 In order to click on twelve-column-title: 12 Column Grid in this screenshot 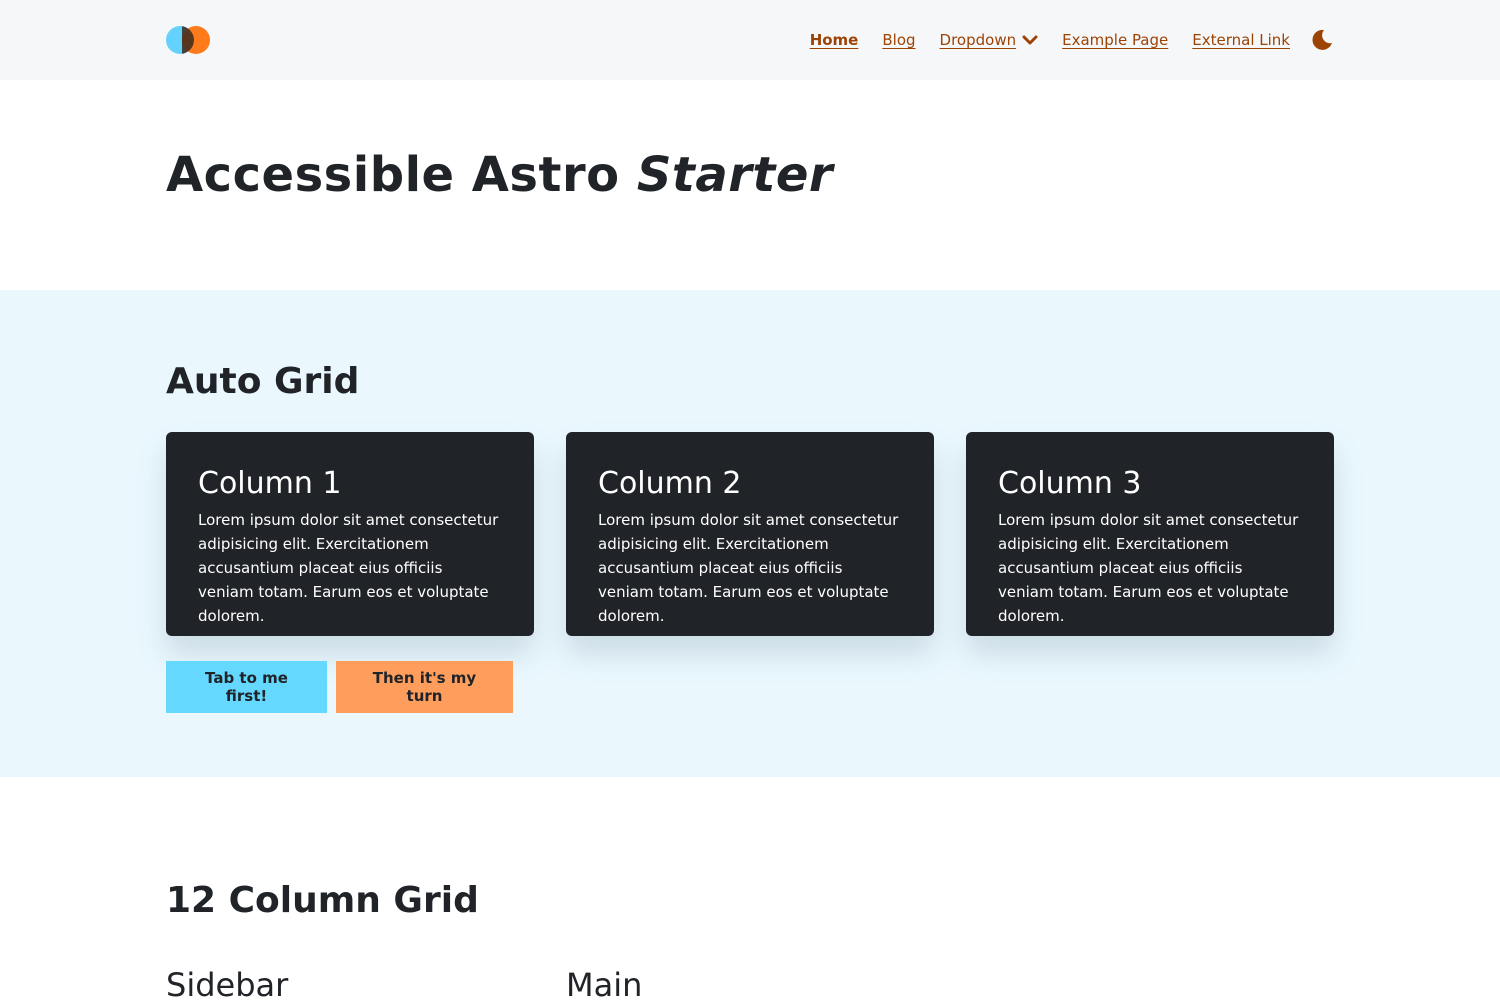, I will do `click(322, 900)`.